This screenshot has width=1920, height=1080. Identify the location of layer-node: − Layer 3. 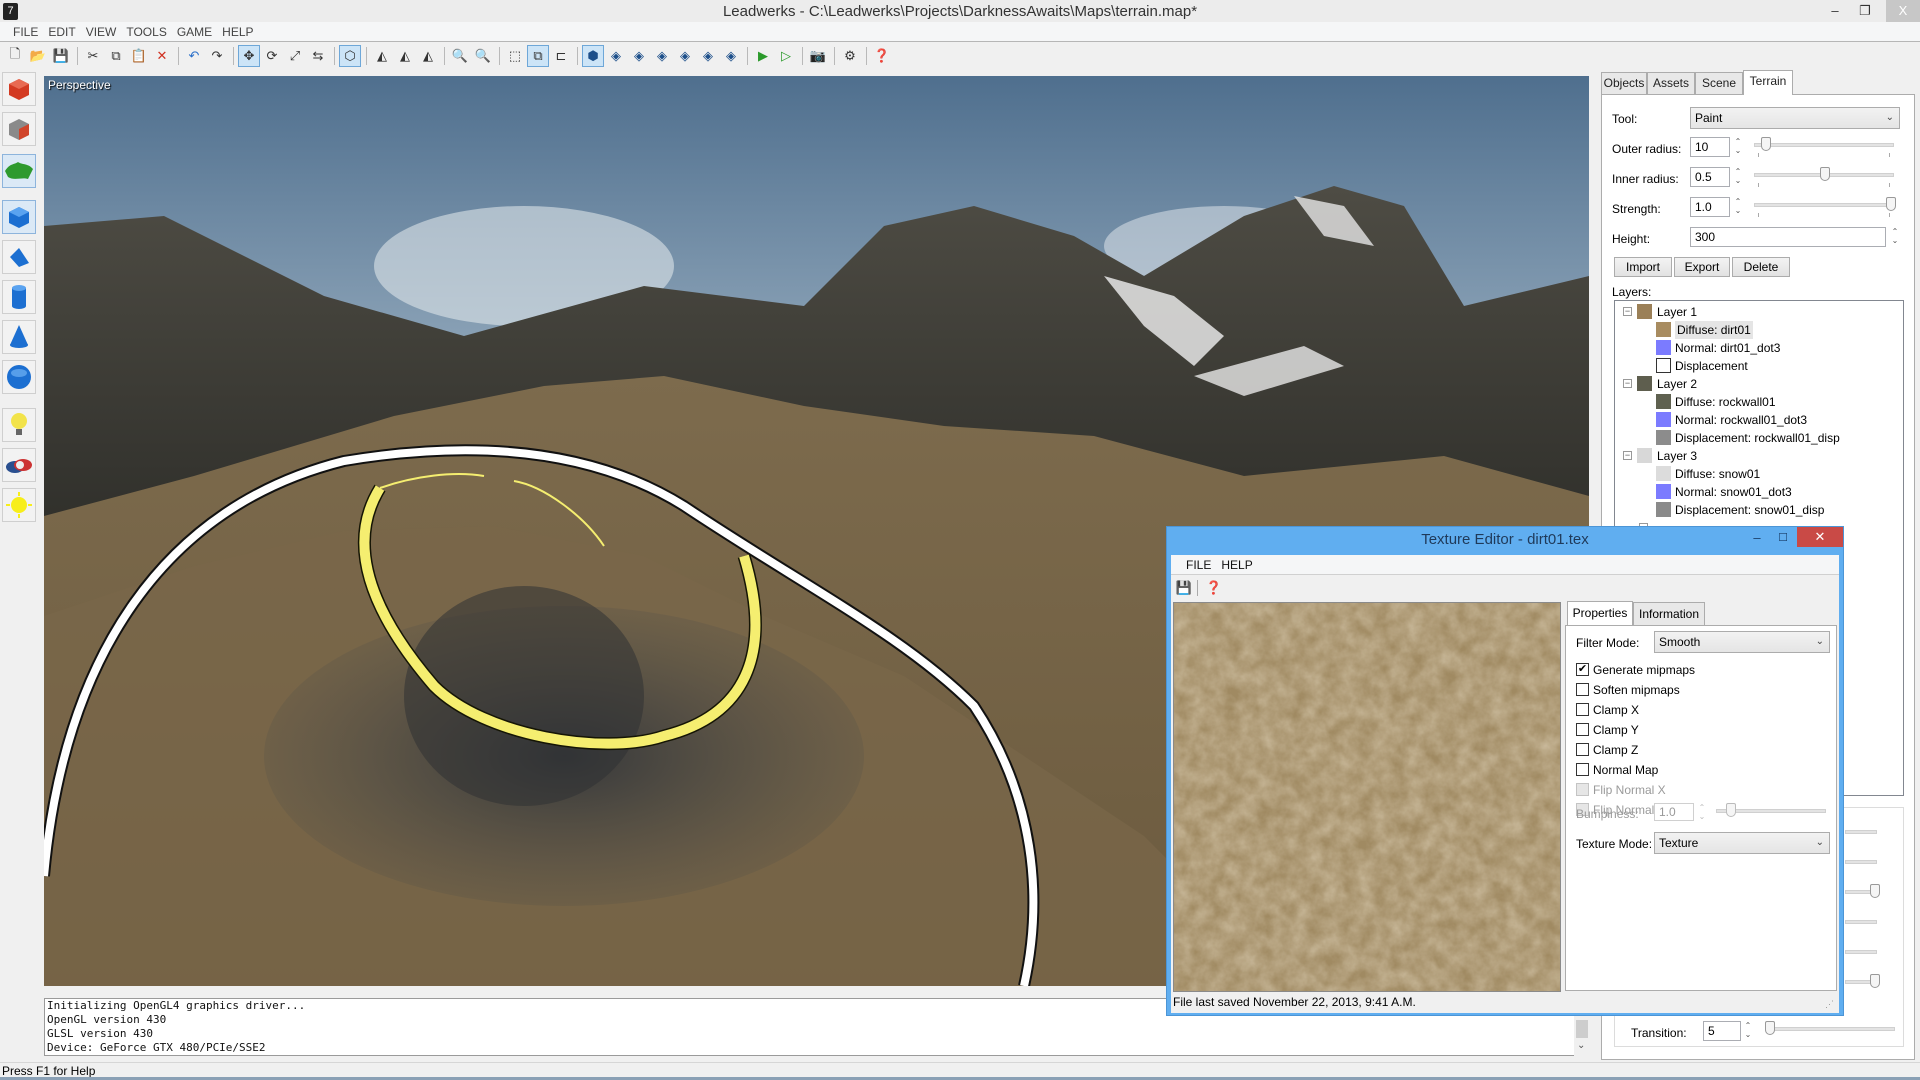
(1759, 456).